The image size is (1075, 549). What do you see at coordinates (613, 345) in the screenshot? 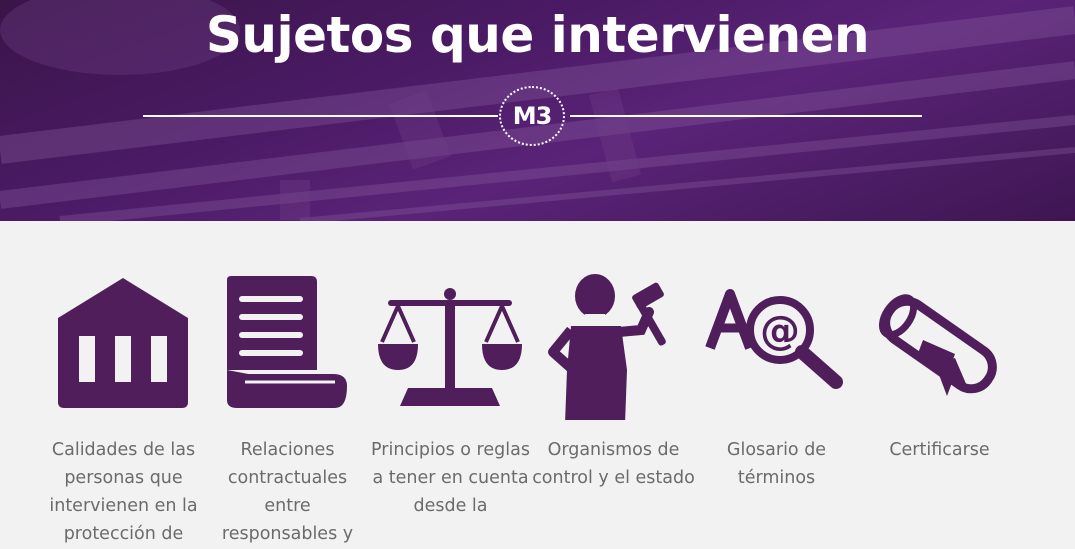
I see `judge-gavel-icon` at bounding box center [613, 345].